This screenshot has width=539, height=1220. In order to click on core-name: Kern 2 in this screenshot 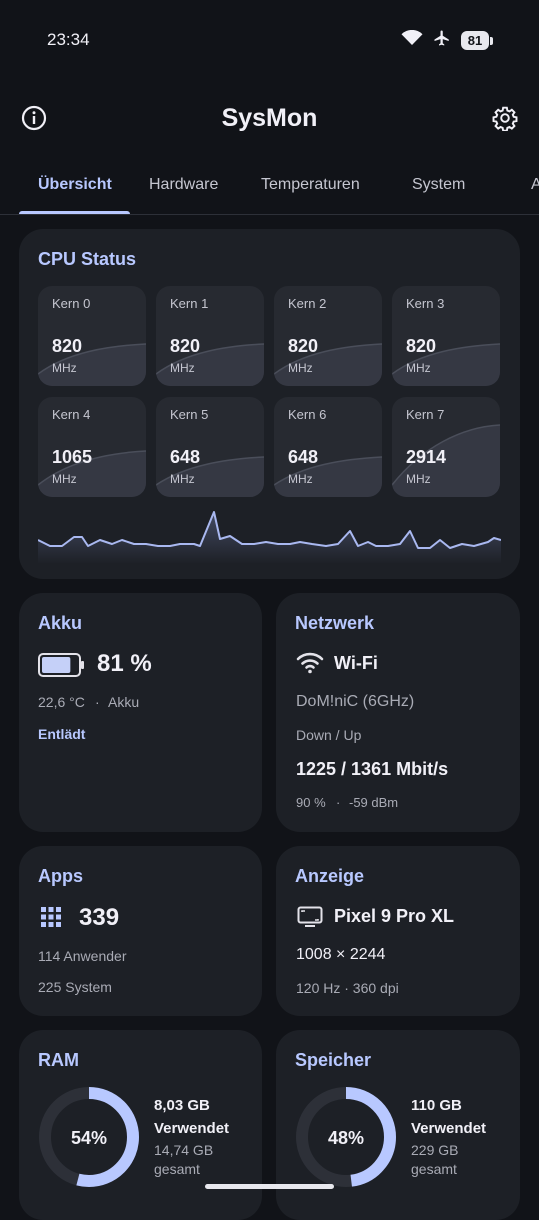, I will do `click(307, 303)`.